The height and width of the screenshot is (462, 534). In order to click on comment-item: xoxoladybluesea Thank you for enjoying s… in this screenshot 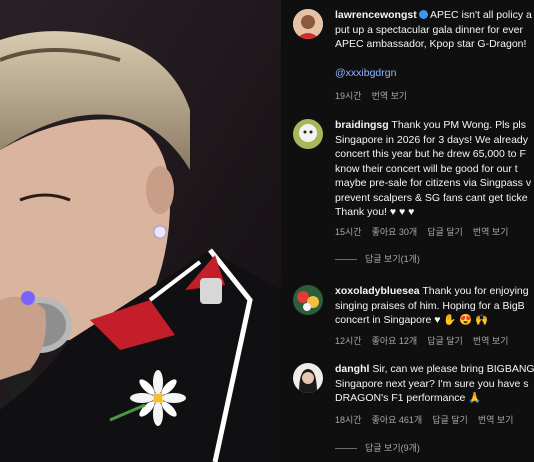, I will do `click(413, 316)`.